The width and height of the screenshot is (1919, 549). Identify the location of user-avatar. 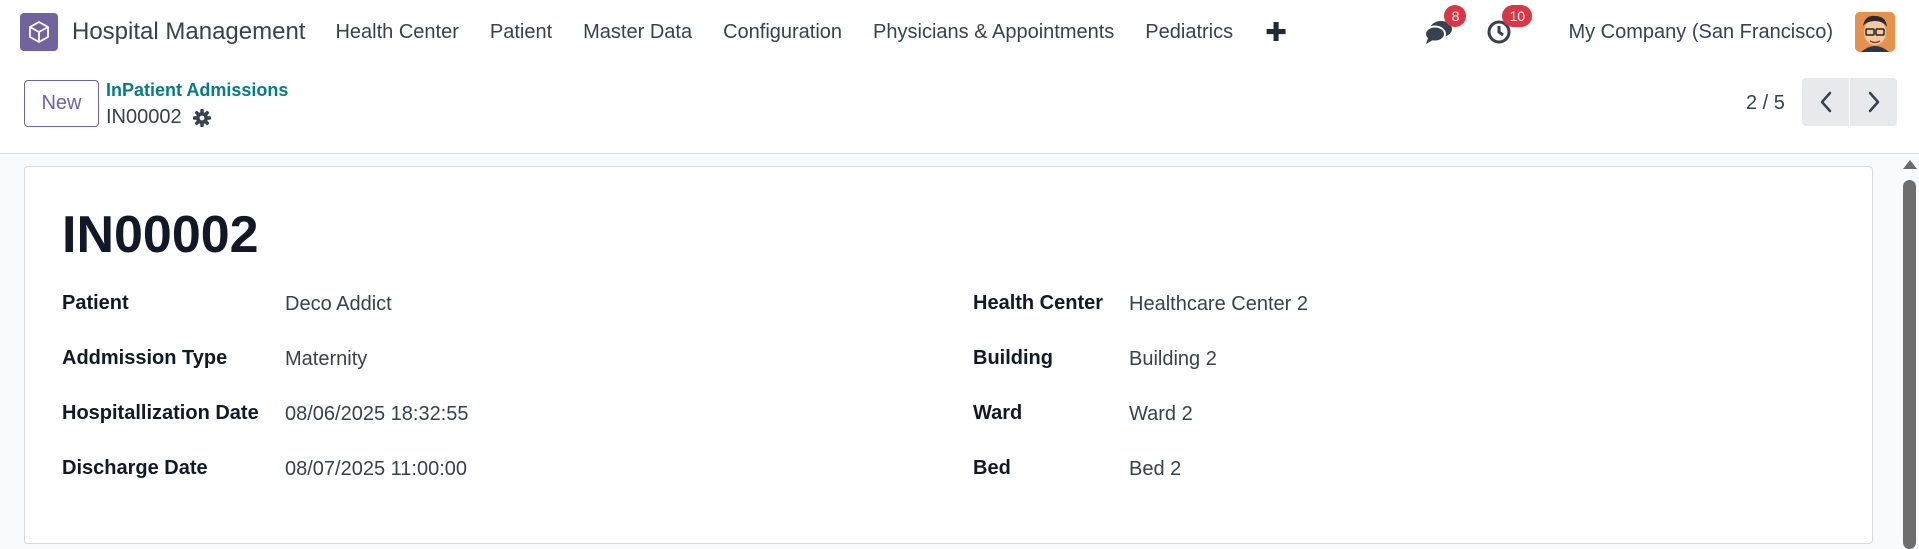
(1875, 32).